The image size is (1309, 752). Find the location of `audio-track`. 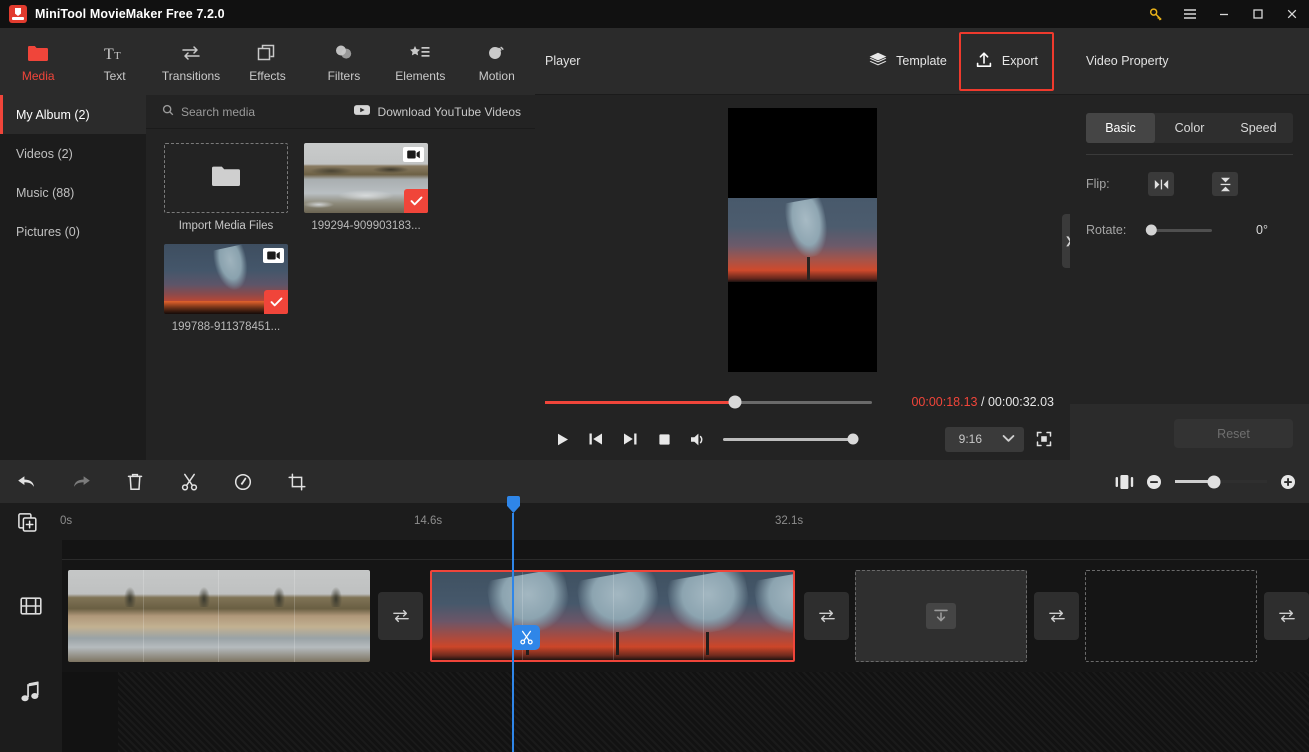

audio-track is located at coordinates (685, 712).